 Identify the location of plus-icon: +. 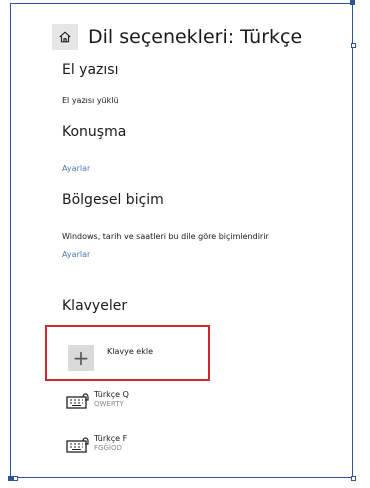
(81, 358).